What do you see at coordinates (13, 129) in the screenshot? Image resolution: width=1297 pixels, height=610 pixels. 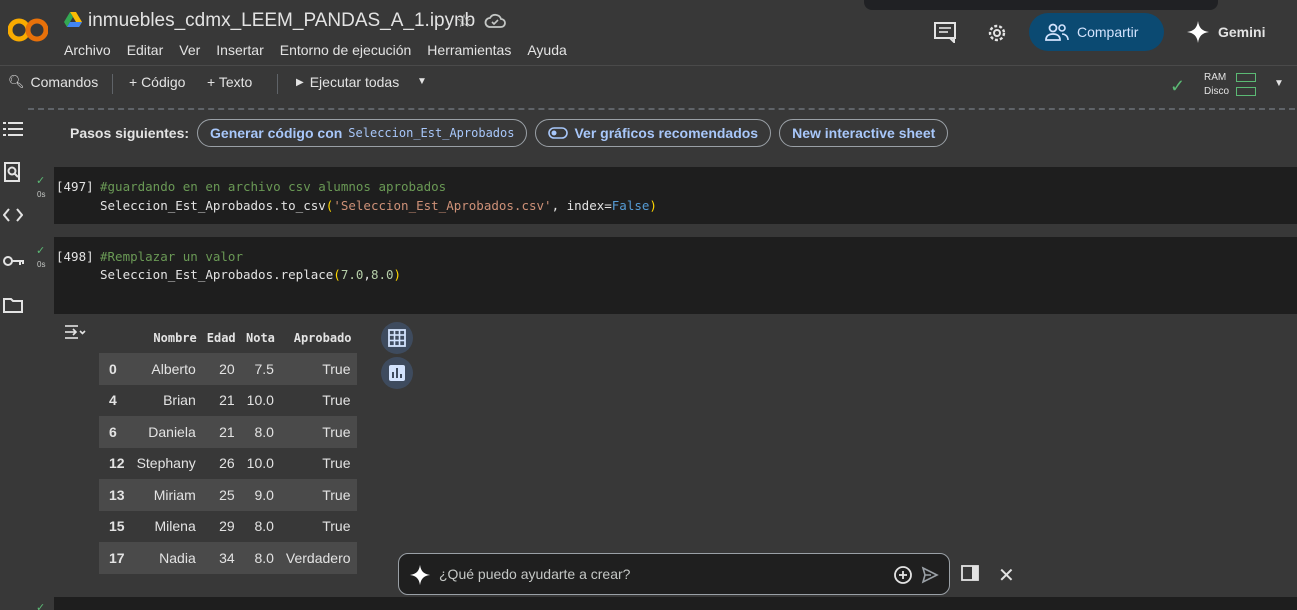 I see `toc-icon` at bounding box center [13, 129].